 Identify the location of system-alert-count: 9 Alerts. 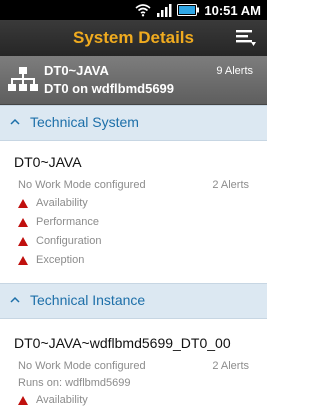
(234, 71).